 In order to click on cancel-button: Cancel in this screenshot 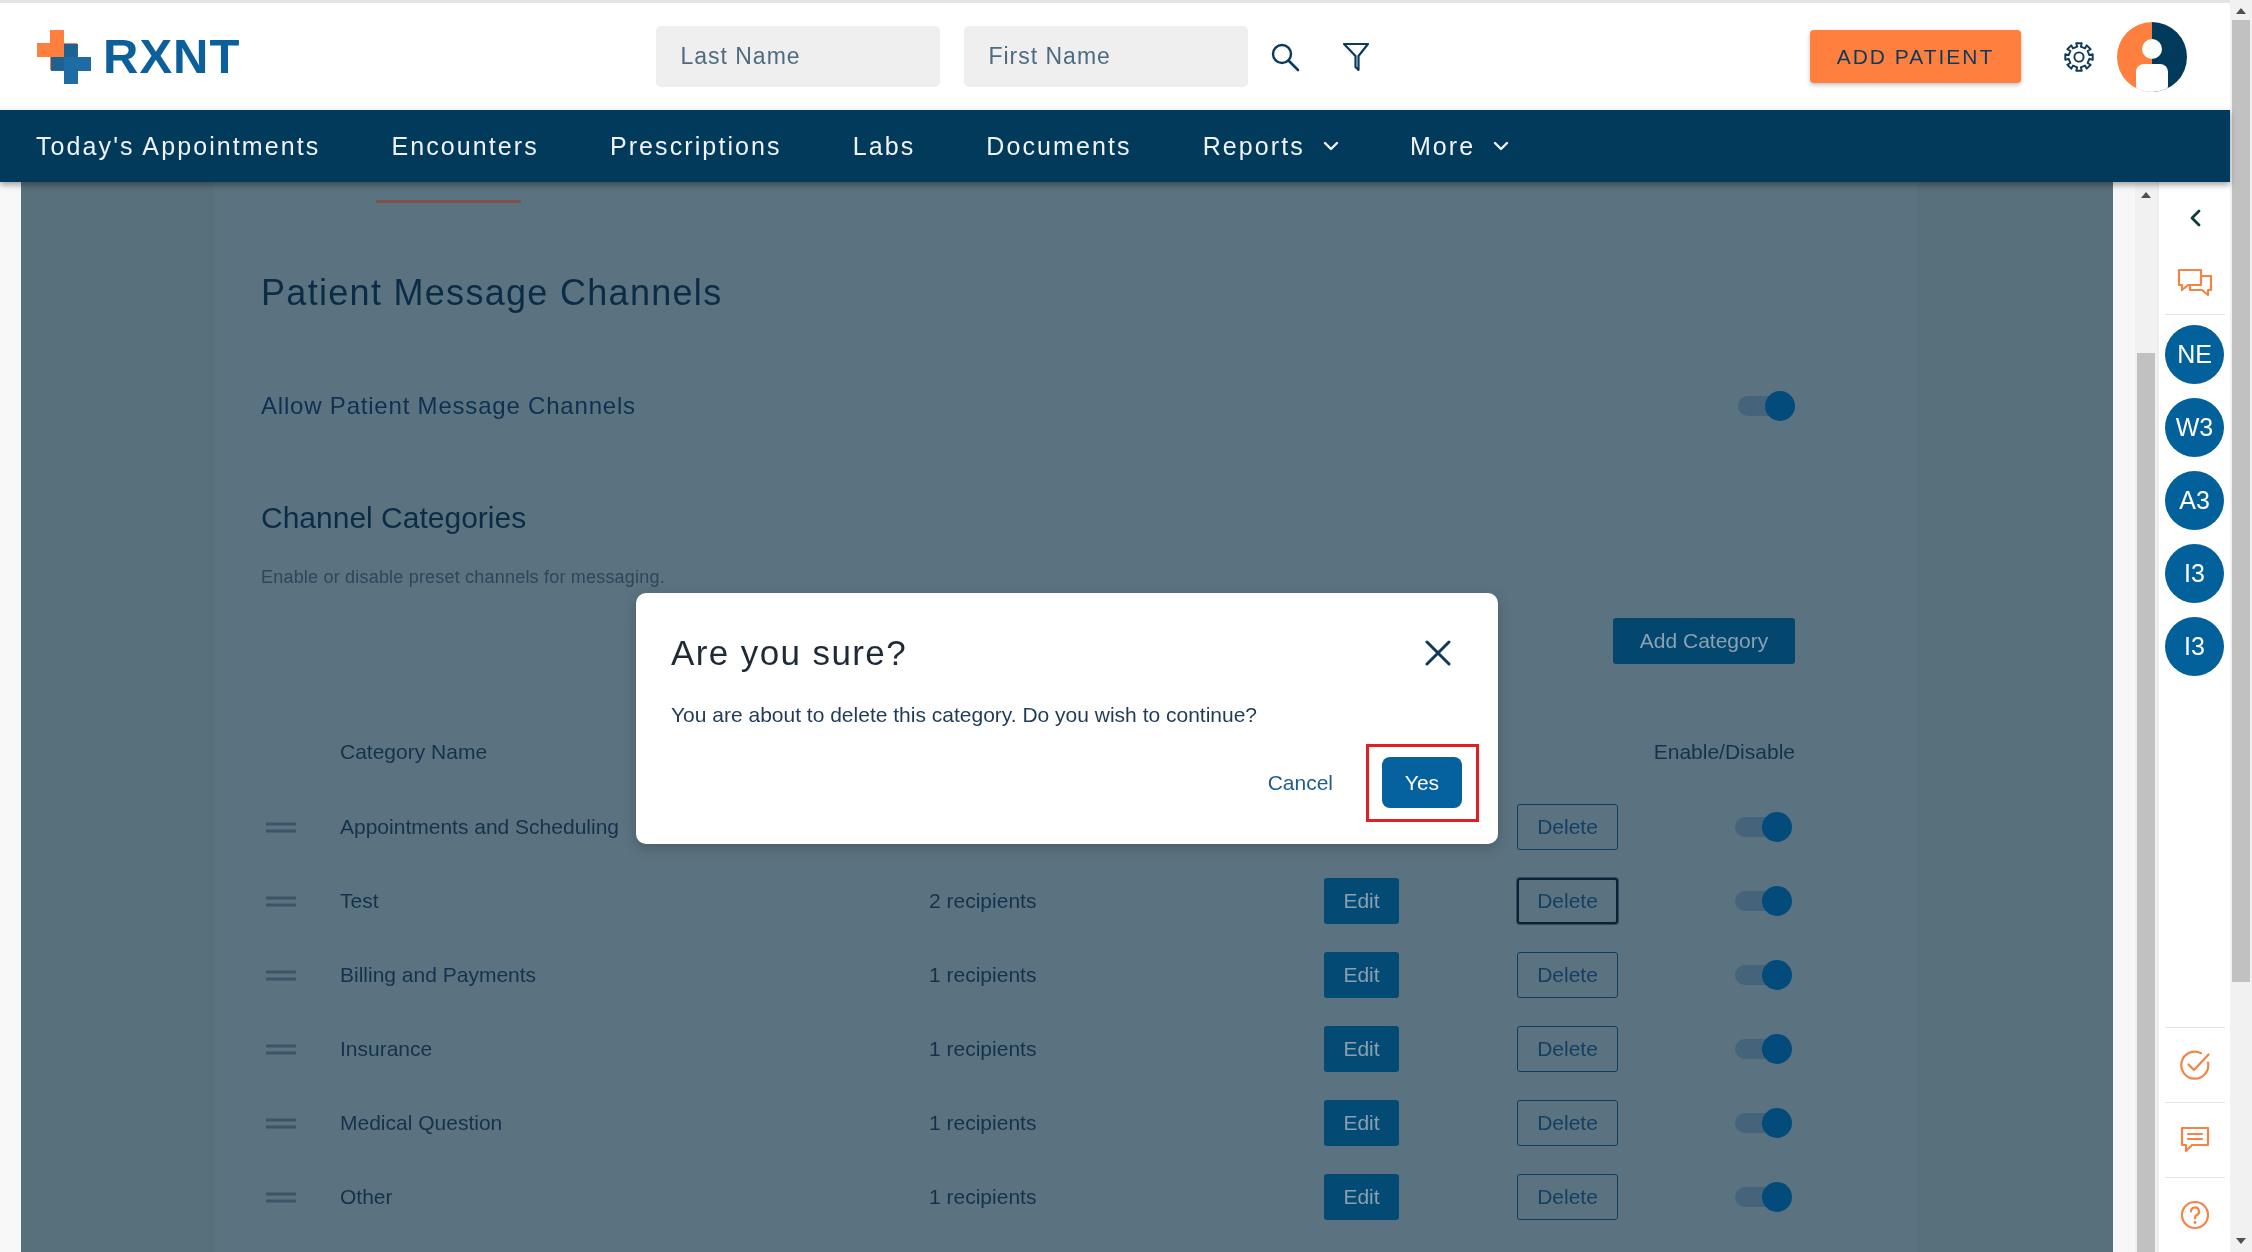, I will do `click(1300, 783)`.